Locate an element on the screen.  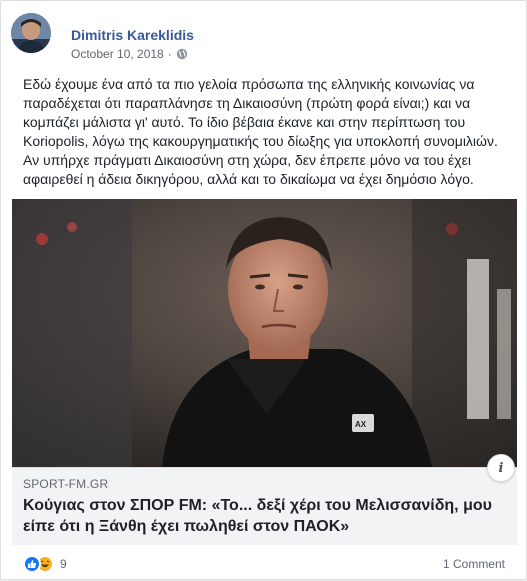
info-button: i is located at coordinates (501, 468).